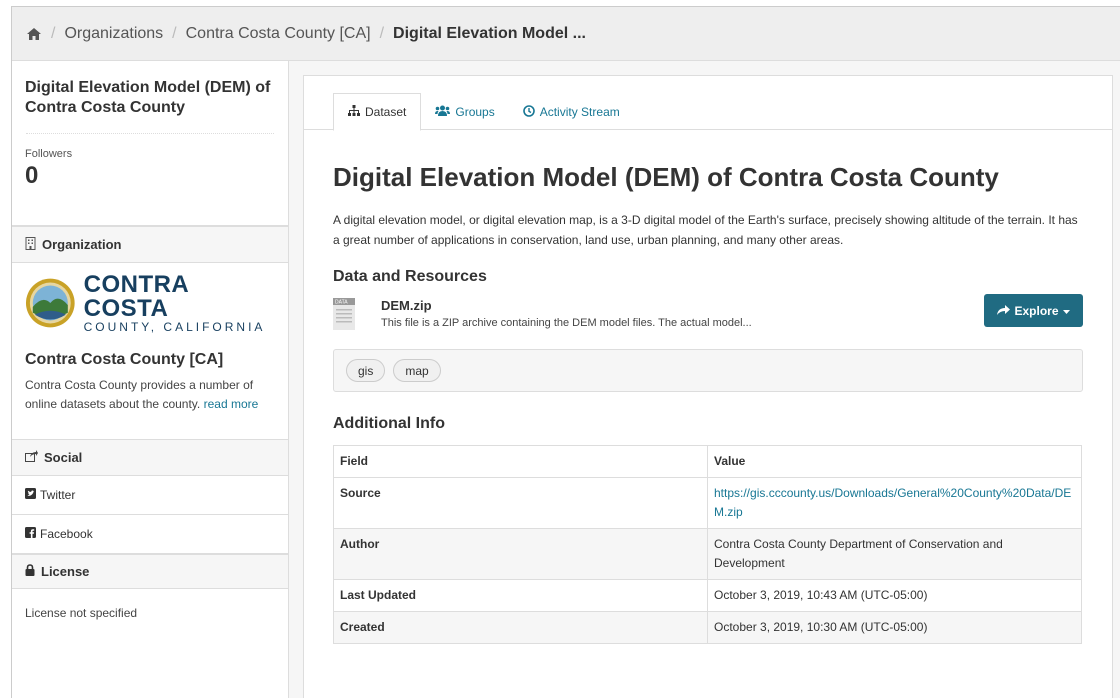 This screenshot has height=698, width=1120. What do you see at coordinates (174, 327) in the screenshot?
I see `logo-text-sub: COUNTY, CALIFORNIA` at bounding box center [174, 327].